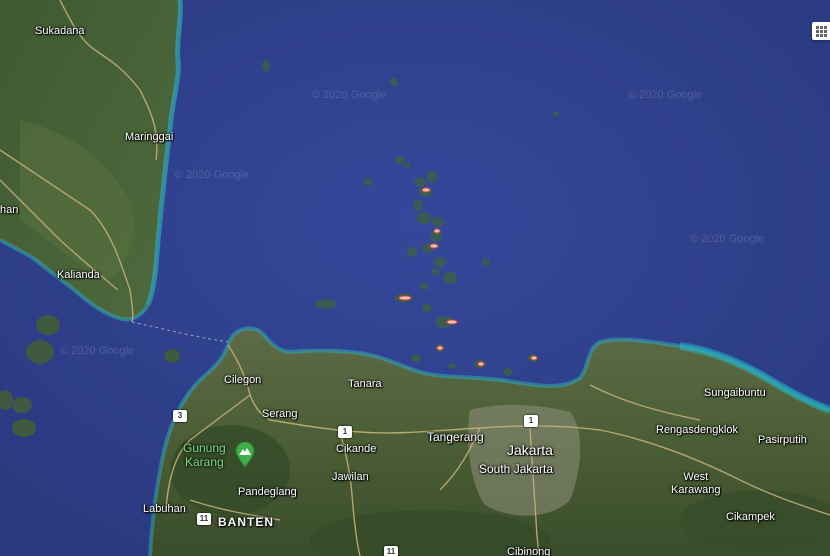 The width and height of the screenshot is (830, 556). What do you see at coordinates (78, 275) in the screenshot?
I see `place-label-kalianda: Kalianda` at bounding box center [78, 275].